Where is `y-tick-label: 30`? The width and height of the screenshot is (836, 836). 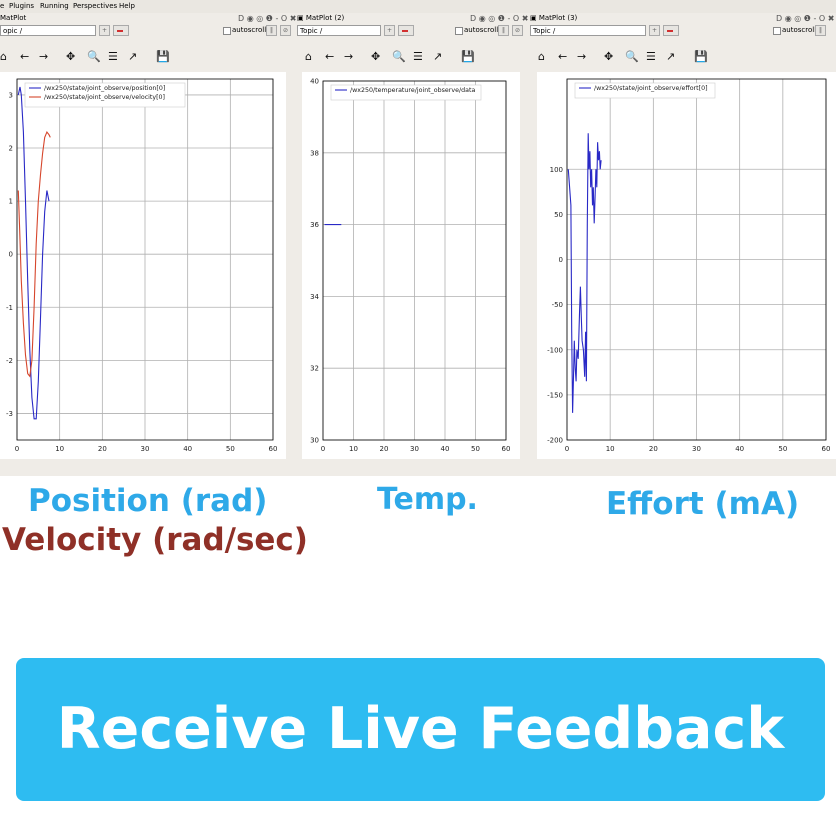 y-tick-label: 30 is located at coordinates (314, 441).